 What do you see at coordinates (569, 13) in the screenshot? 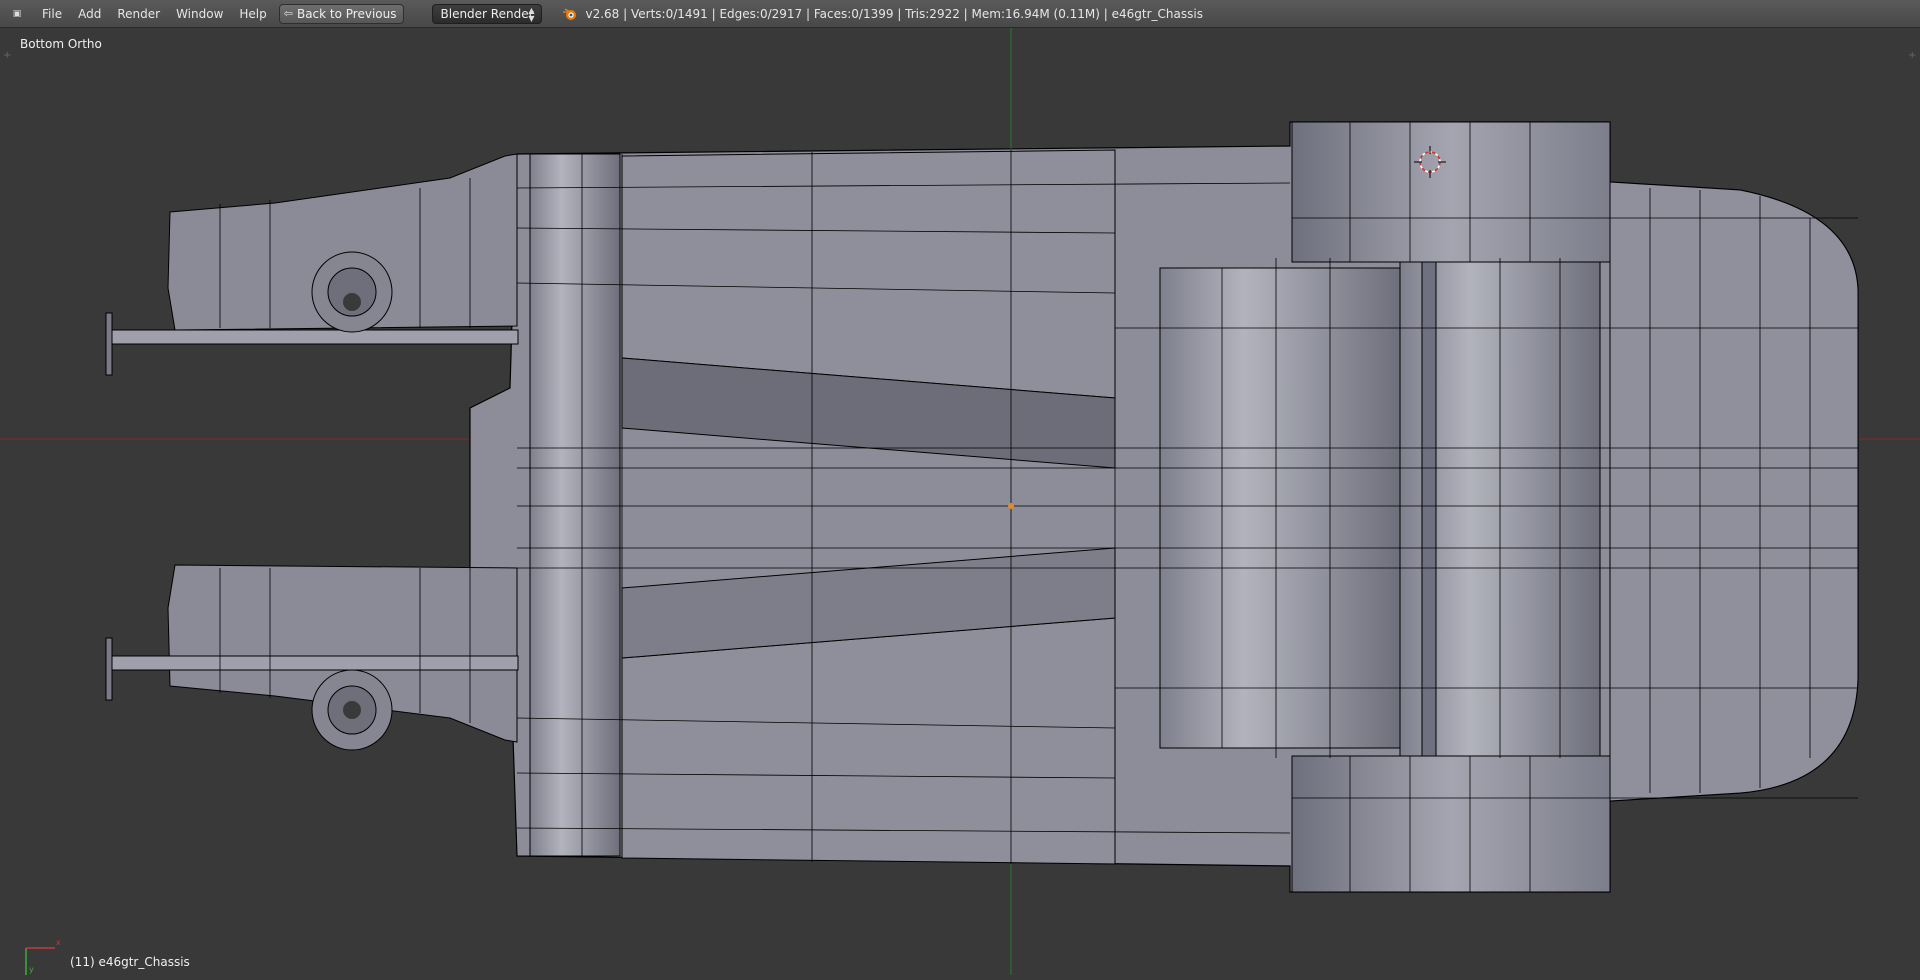
I see `blender-logo-icon` at bounding box center [569, 13].